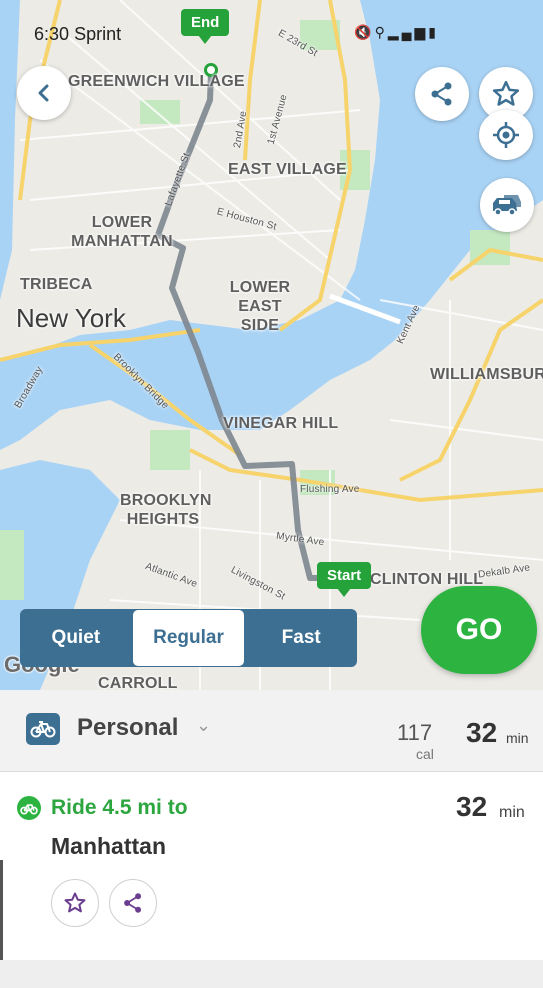 The height and width of the screenshot is (988, 543). I want to click on traffic-icon, so click(507, 205).